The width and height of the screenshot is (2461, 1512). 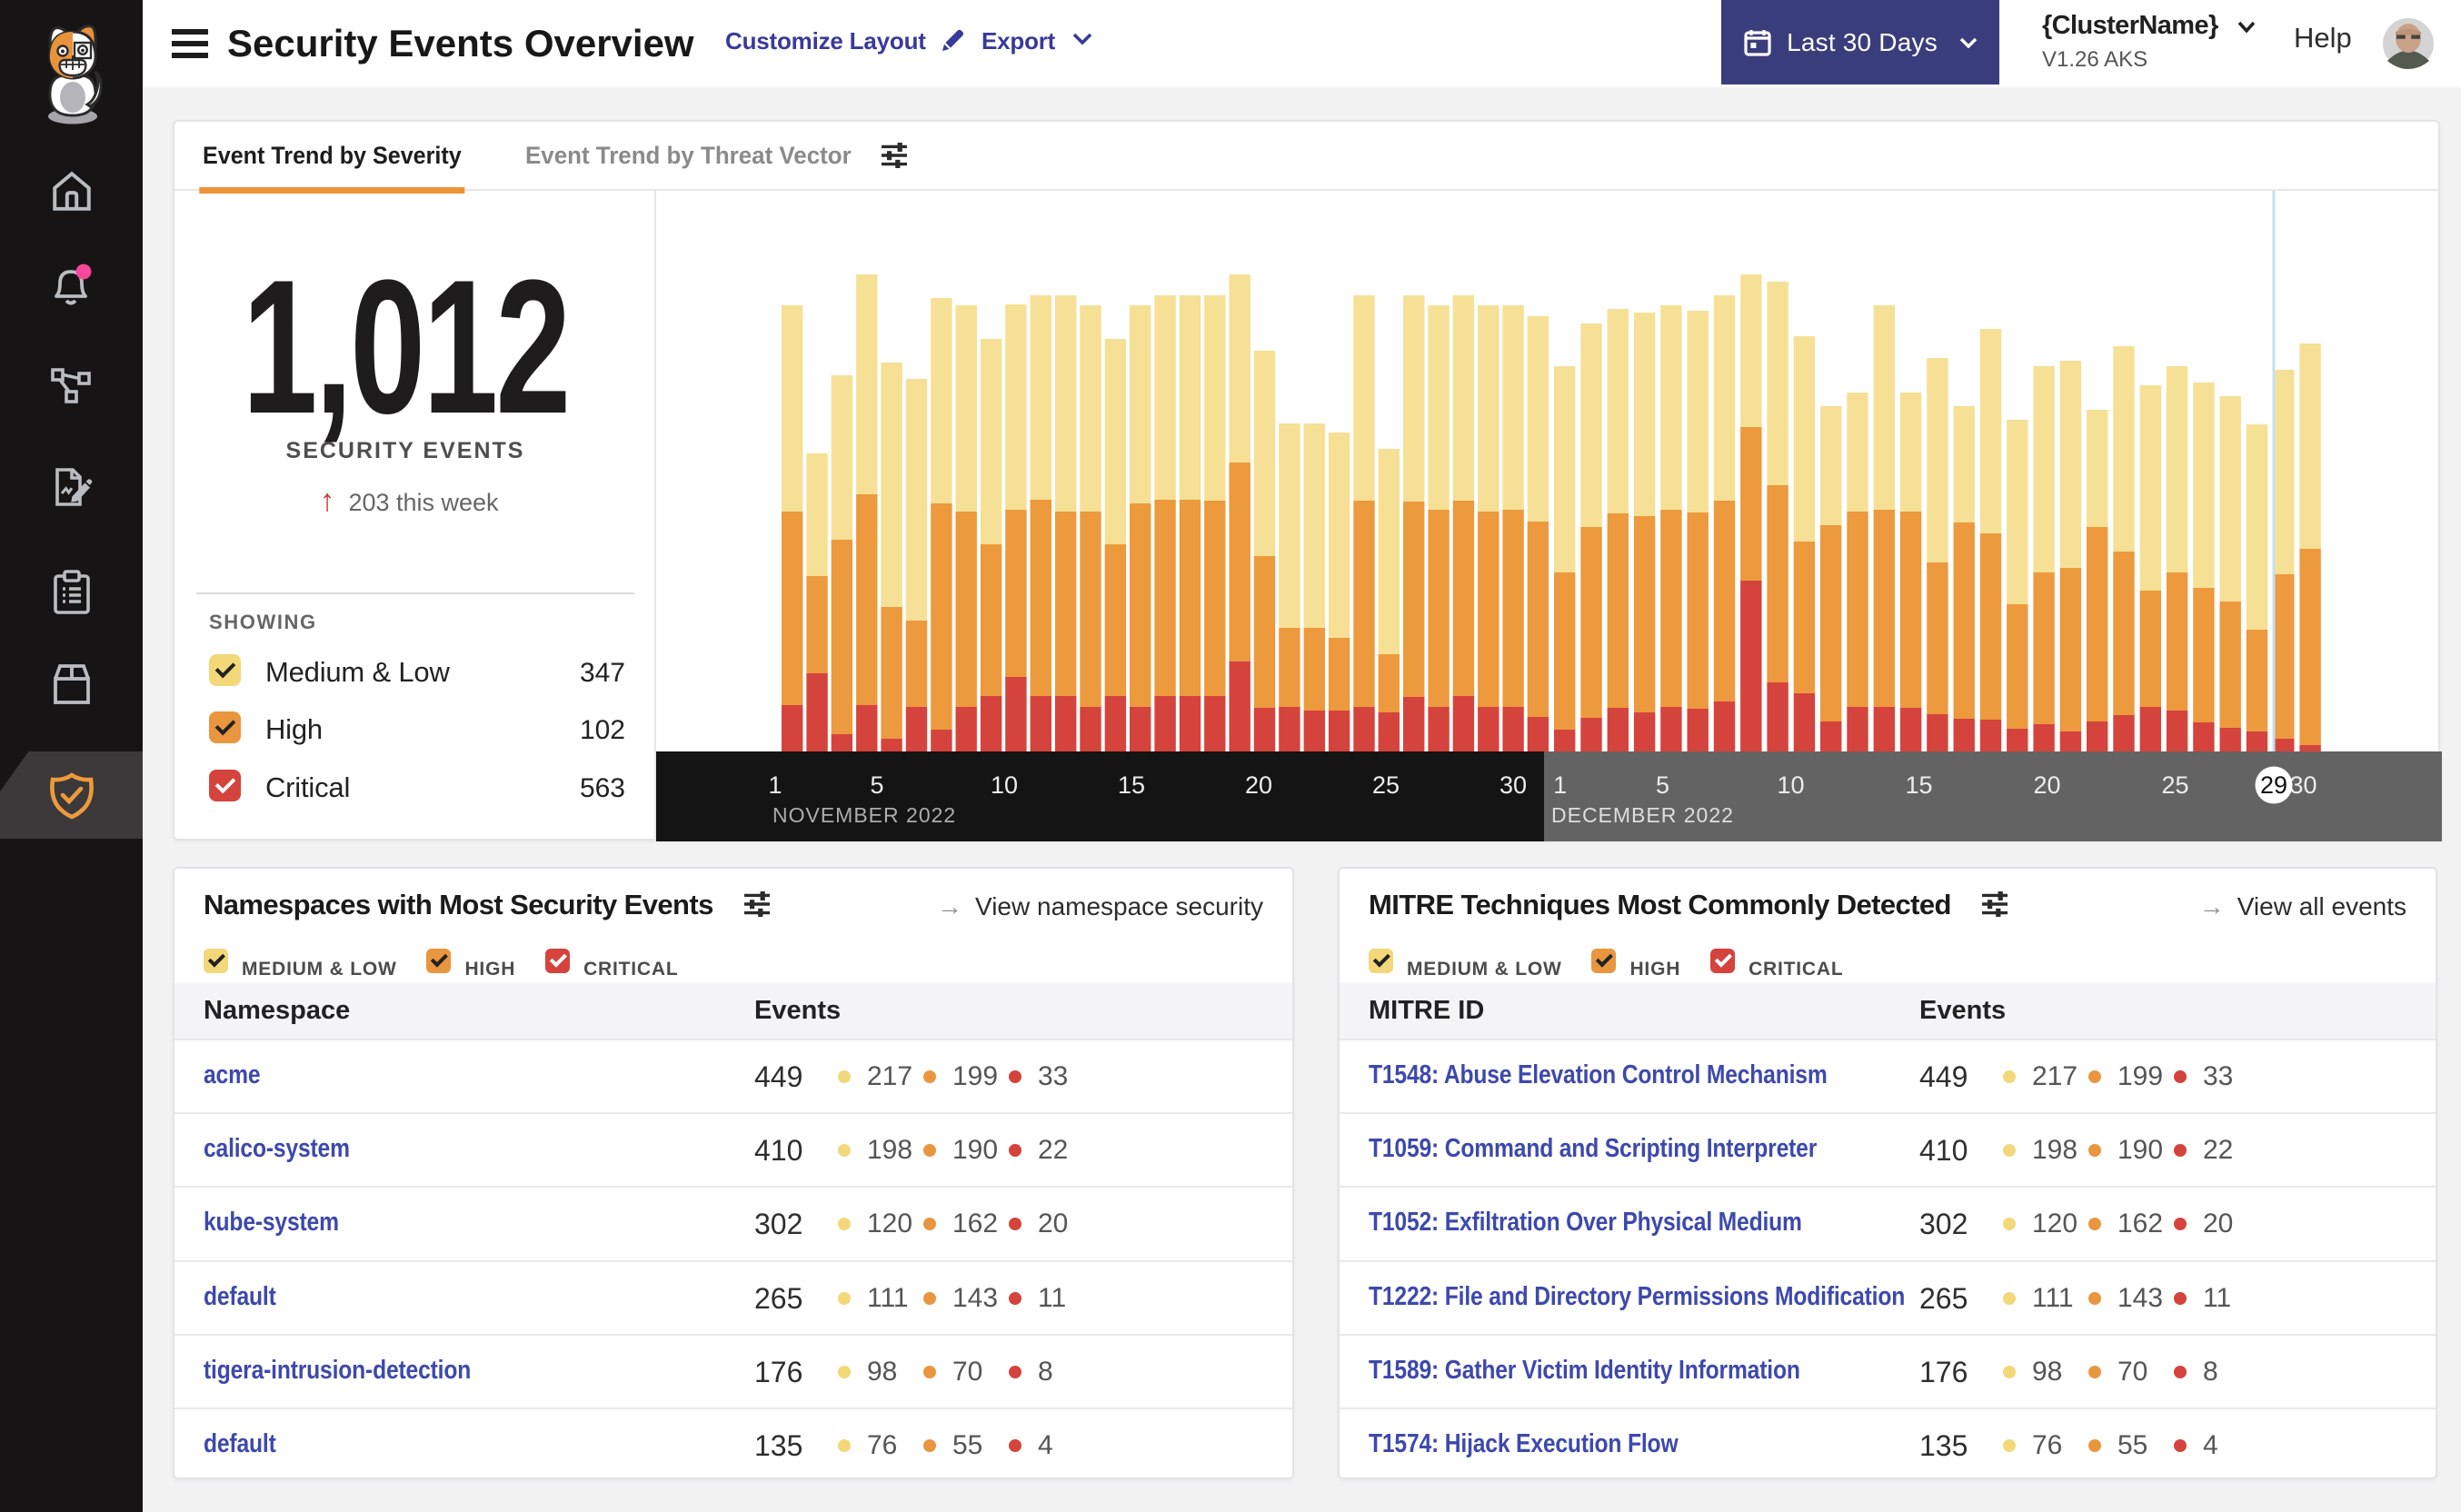 I want to click on svg-text: DECEMBER 2022, so click(x=1642, y=815).